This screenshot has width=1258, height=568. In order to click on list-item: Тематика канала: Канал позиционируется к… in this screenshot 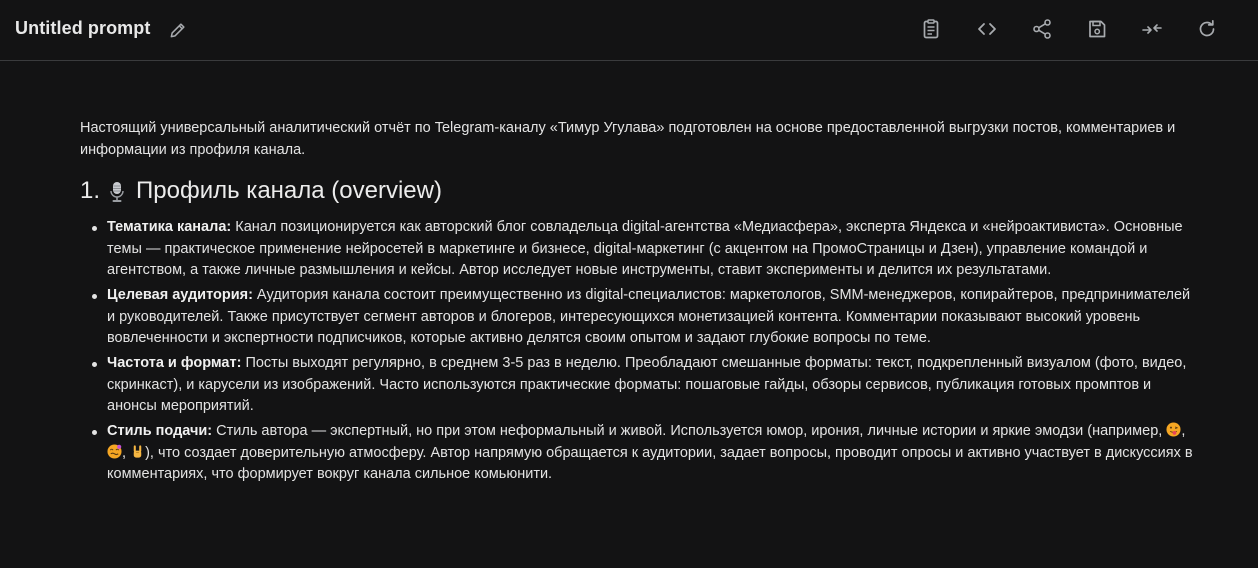, I will do `click(646, 249)`.